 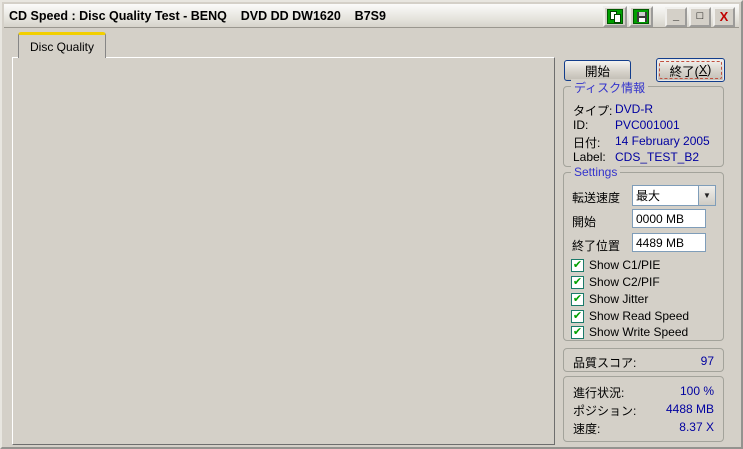 I want to click on settings-title: Settings, so click(x=596, y=172).